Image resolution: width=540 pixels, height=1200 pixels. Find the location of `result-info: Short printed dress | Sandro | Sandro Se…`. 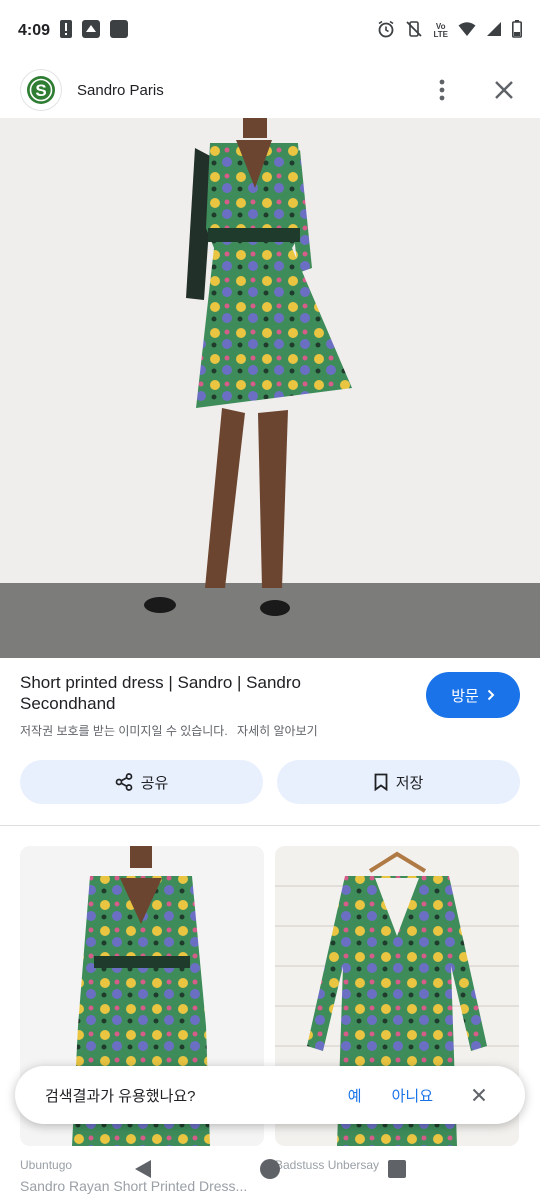

result-info: Short printed dress | Sandro | Sandro Se… is located at coordinates (270, 705).